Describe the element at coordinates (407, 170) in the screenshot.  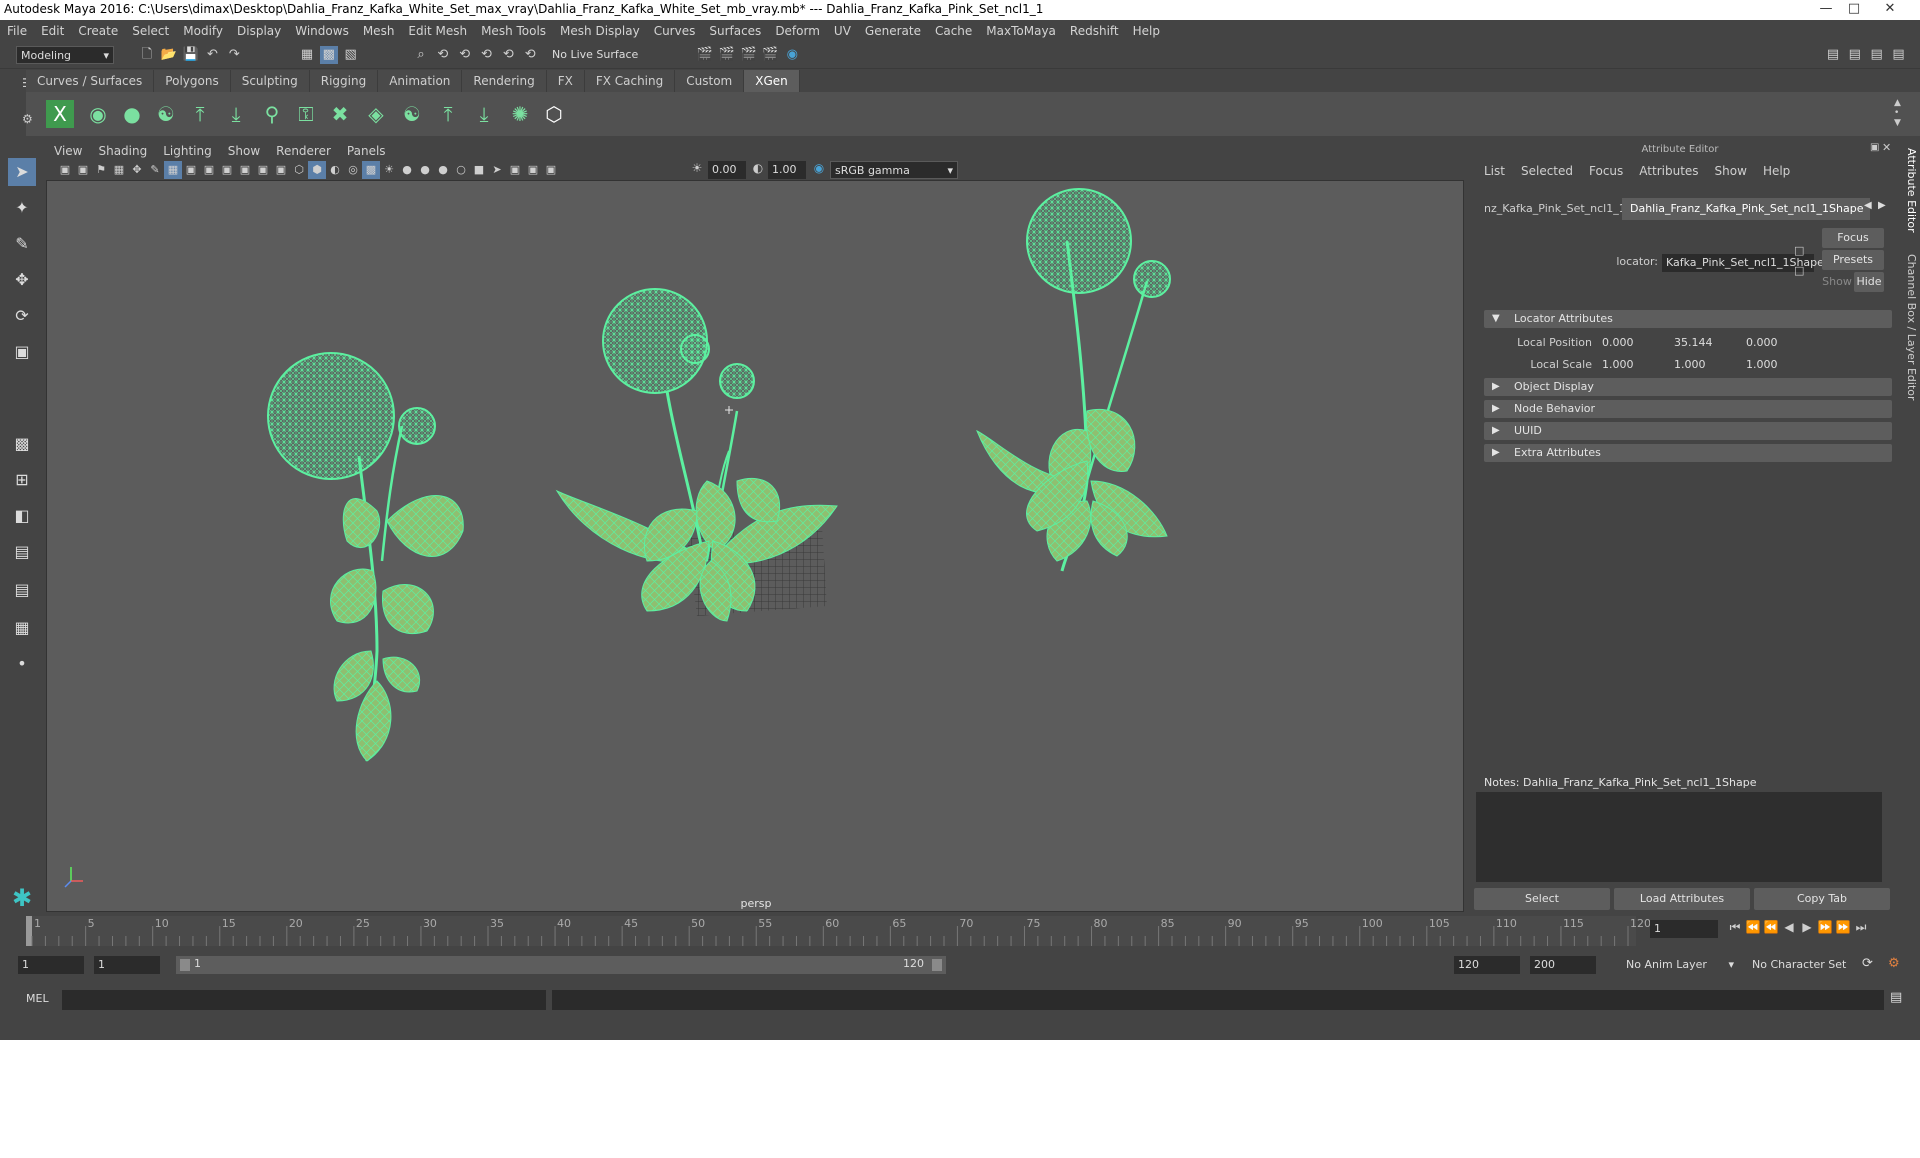
I see `shadows-icon: ●` at that location.